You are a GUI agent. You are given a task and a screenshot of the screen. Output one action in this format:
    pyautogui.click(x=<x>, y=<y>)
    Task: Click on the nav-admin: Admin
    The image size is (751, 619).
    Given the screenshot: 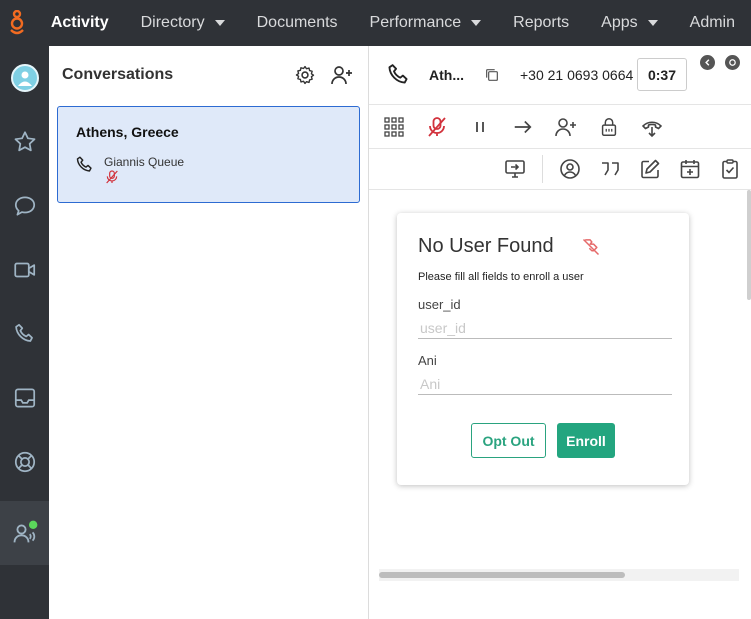 What is the action you would take?
    pyautogui.click(x=712, y=23)
    